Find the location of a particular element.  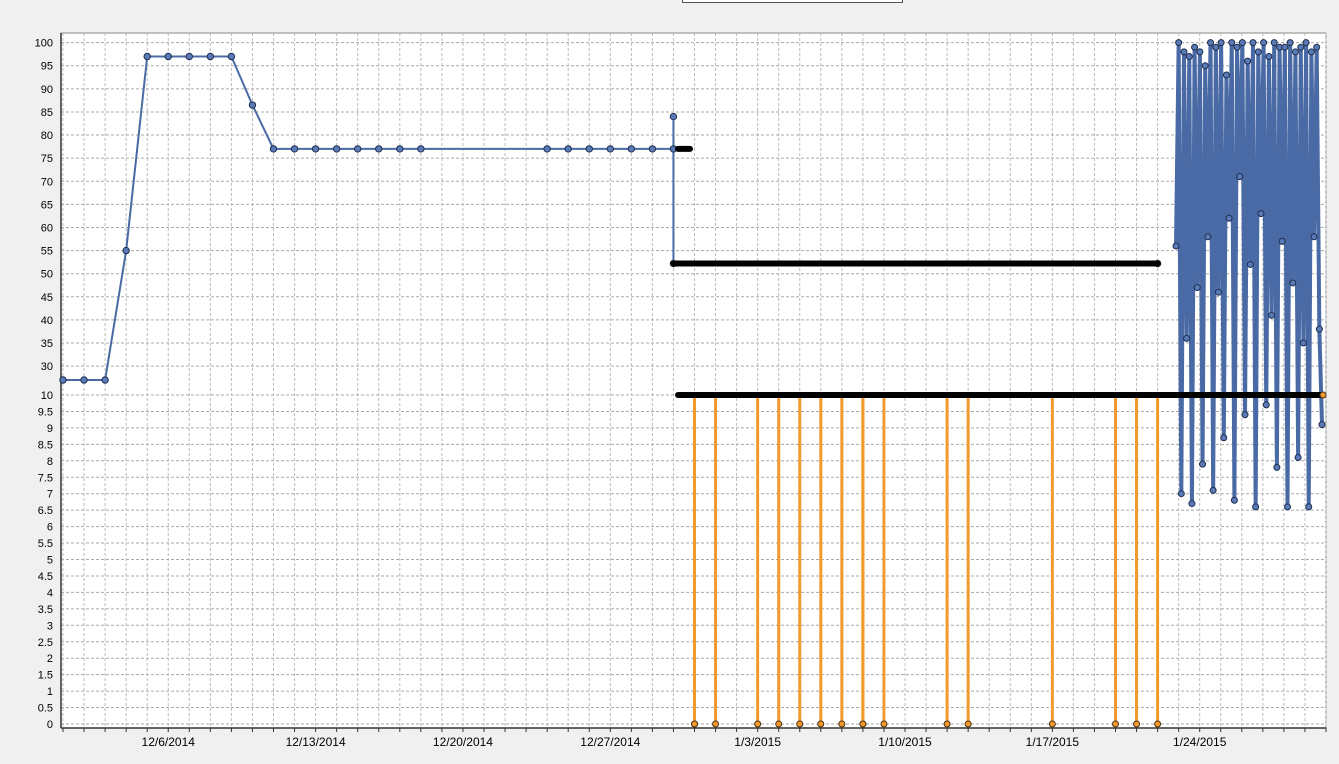

y-tick-label-upper: 55 is located at coordinates (47, 252).